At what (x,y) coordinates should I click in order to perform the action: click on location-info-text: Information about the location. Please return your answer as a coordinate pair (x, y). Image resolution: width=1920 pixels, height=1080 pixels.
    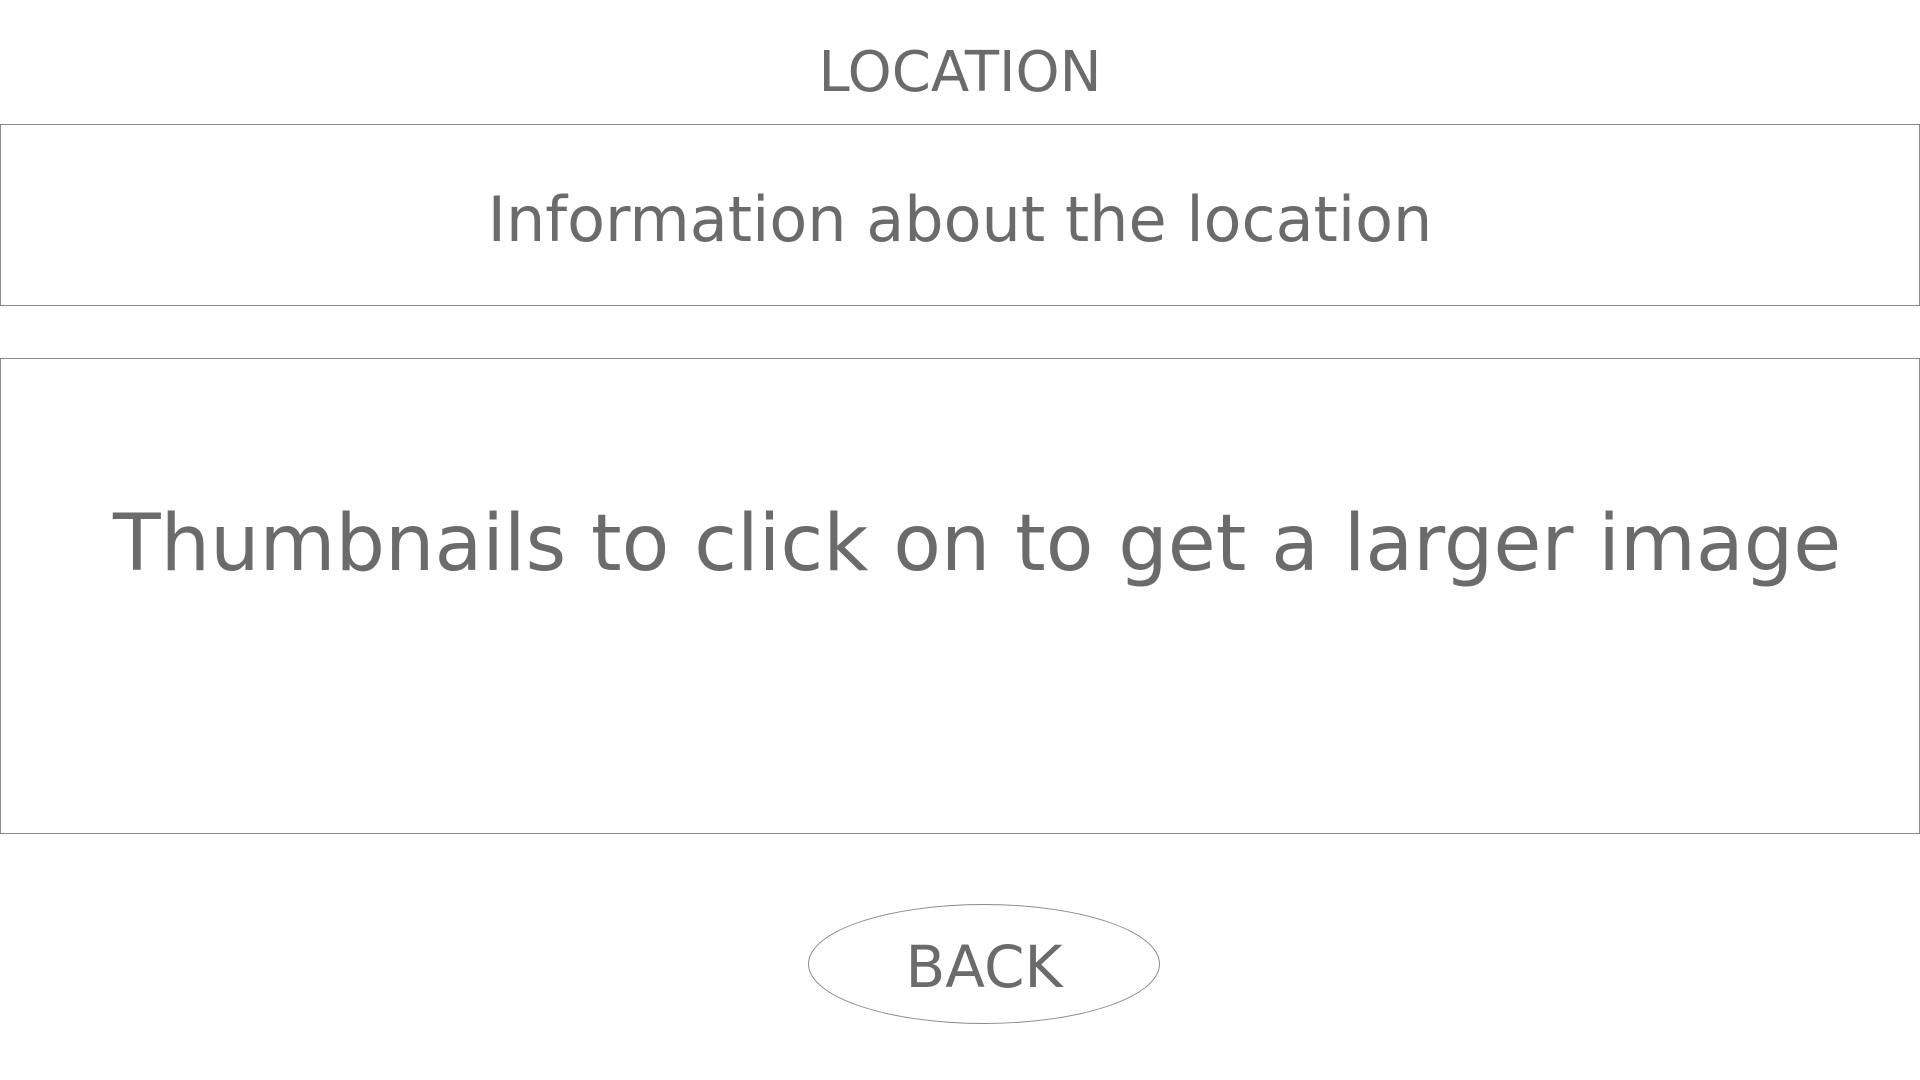
    Looking at the image, I should click on (960, 219).